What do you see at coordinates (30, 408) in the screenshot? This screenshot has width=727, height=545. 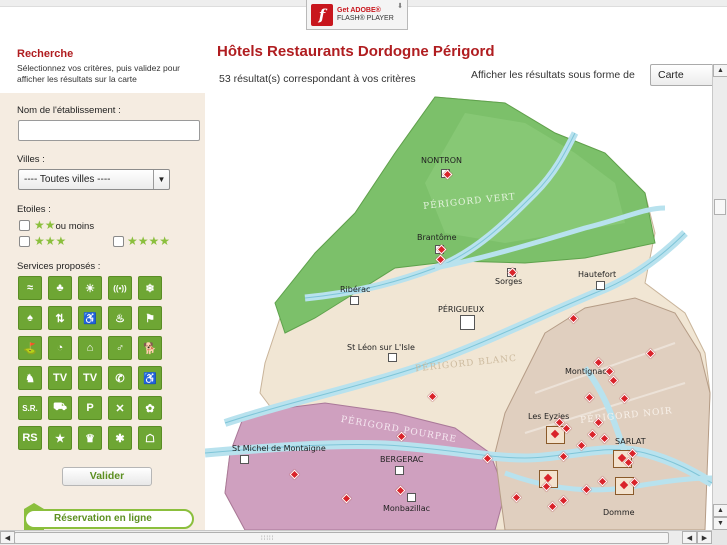 I see `seminar-room-icon: S.R.` at bounding box center [30, 408].